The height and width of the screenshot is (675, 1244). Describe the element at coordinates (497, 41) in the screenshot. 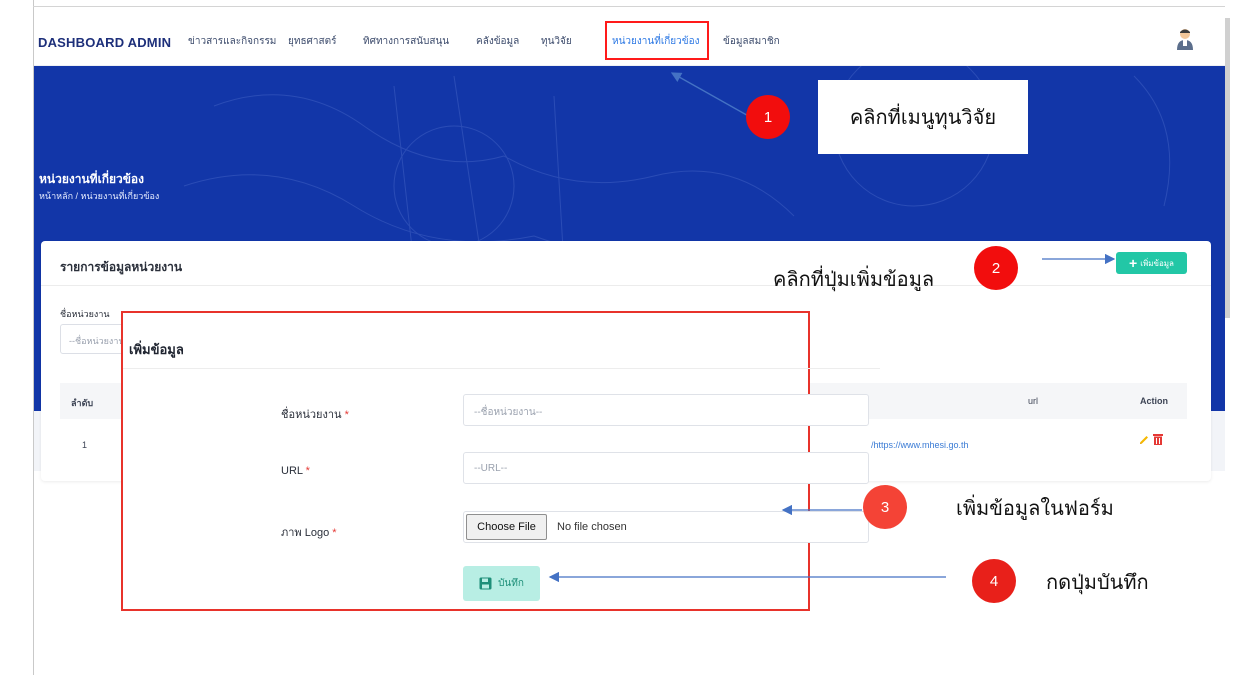

I see `nav-item-data-warehouse: คลังข้อมูล` at that location.